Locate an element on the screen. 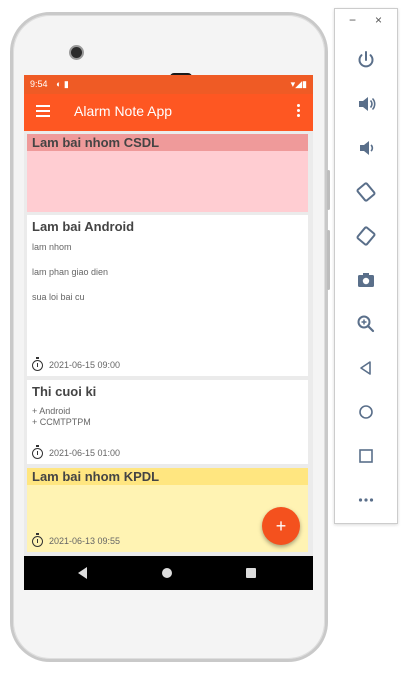  note-timestamp: 2021-06-13 09:55 is located at coordinates (76, 540).